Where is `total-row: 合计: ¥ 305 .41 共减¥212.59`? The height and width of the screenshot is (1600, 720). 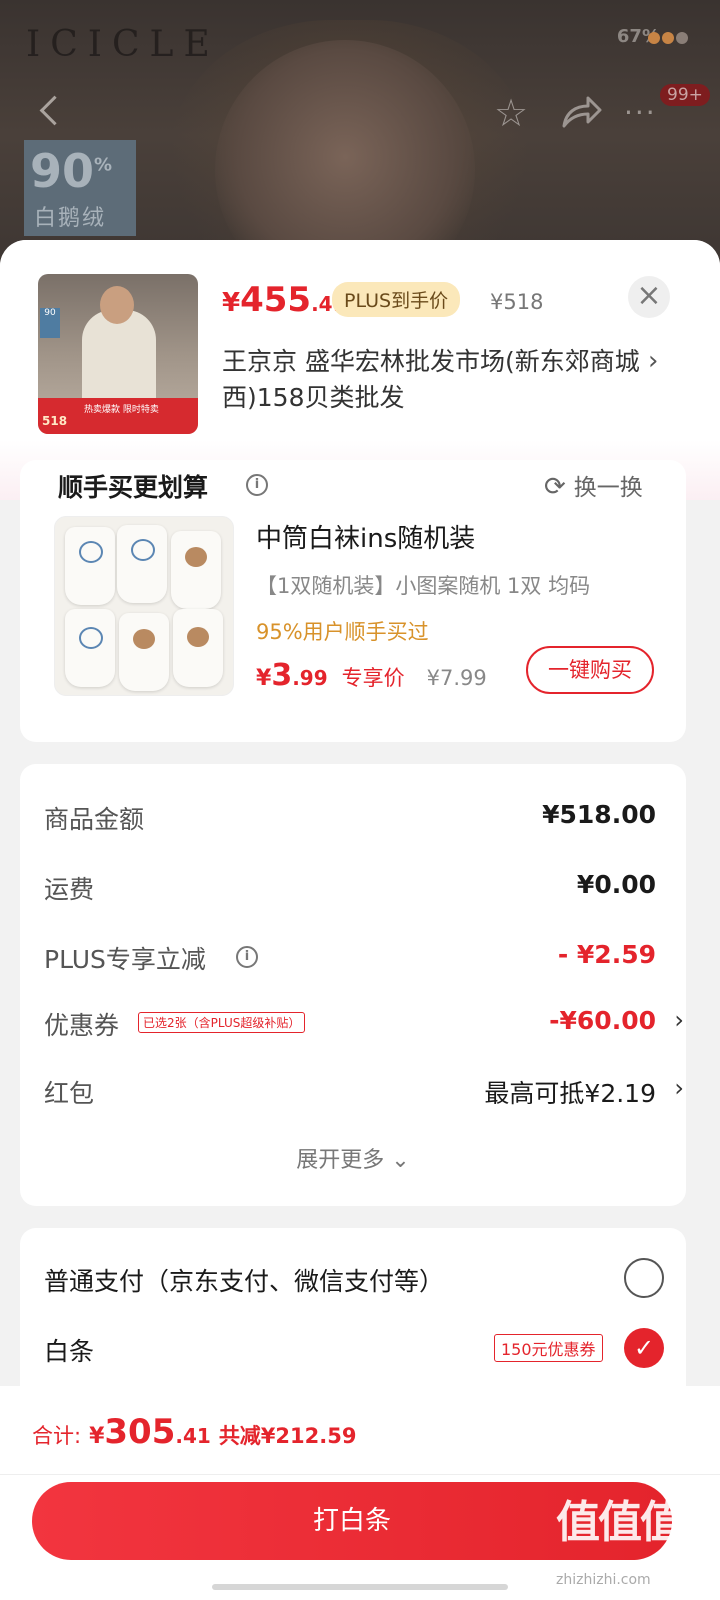
total-row: 合计: ¥ 305 .41 共减¥212.59 is located at coordinates (194, 1432).